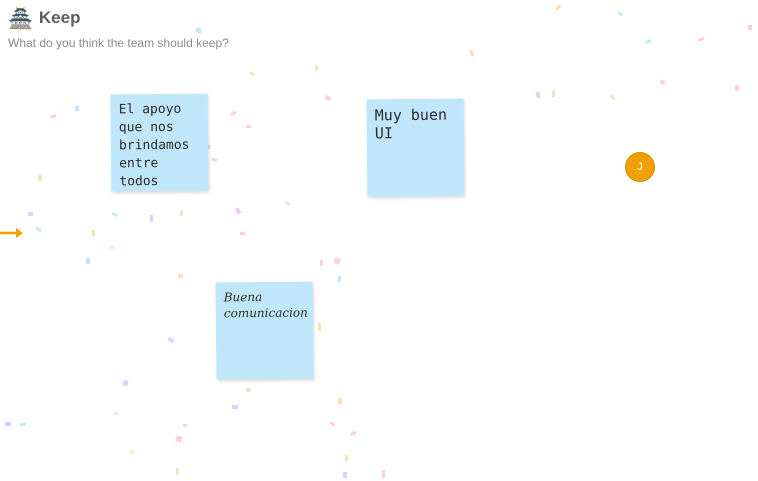  What do you see at coordinates (154, 145) in the screenshot?
I see `sticky-note-text: El apoyo que nos brindamos entre todos` at bounding box center [154, 145].